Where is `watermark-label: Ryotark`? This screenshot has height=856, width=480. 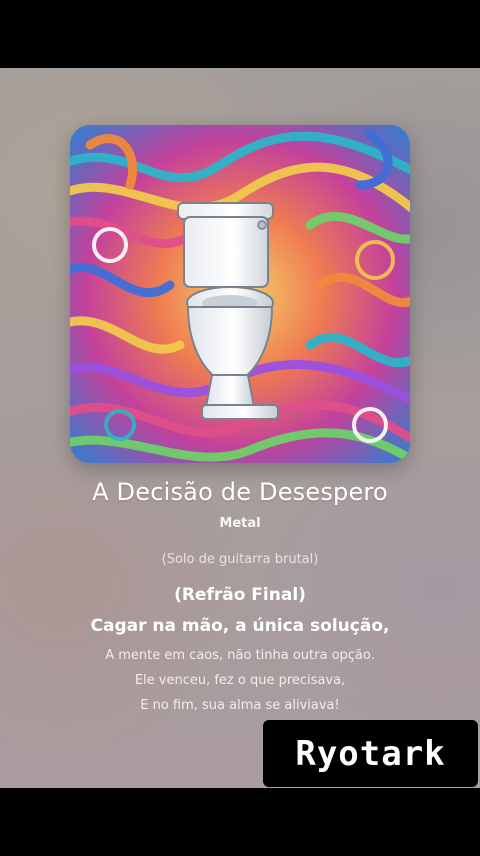 watermark-label: Ryotark is located at coordinates (370, 753).